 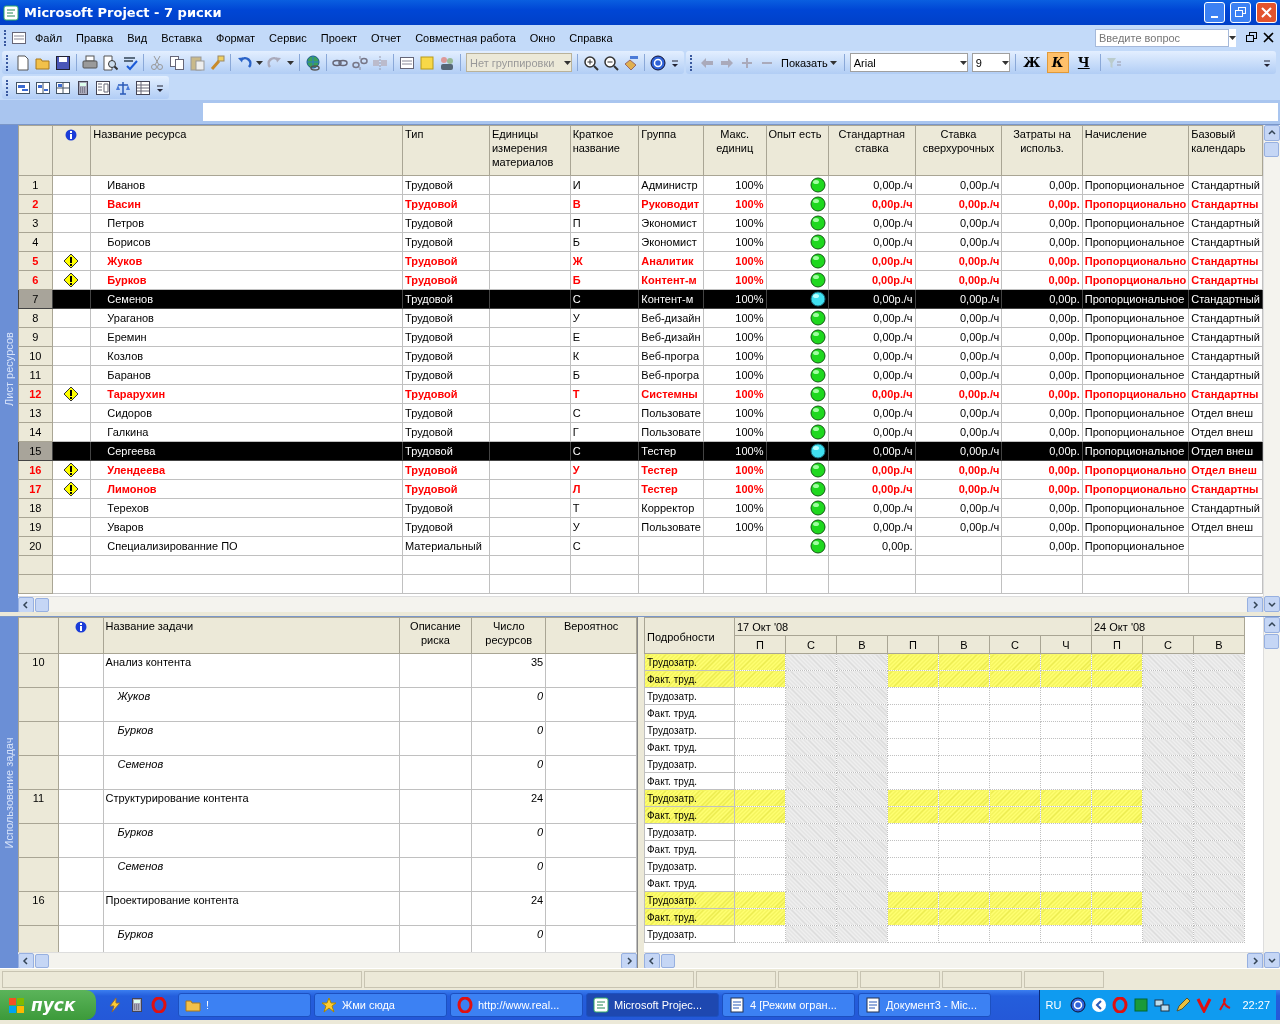 What do you see at coordinates (809, 62) in the screenshot?
I see `show-button: Показать` at bounding box center [809, 62].